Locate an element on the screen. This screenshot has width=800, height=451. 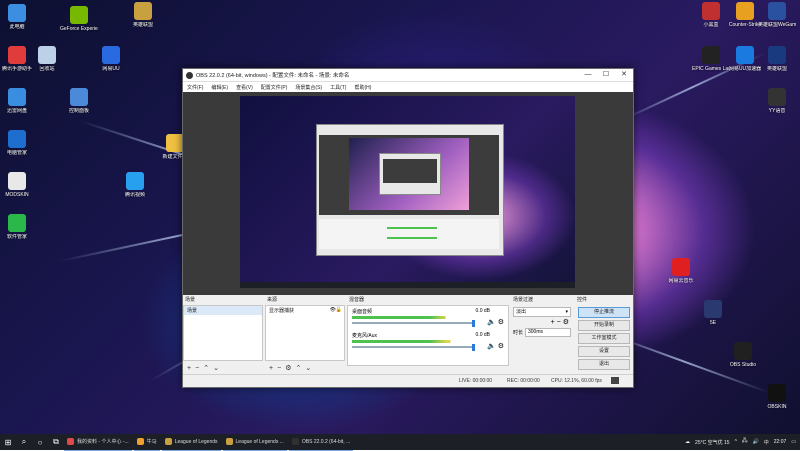
taskbar-app-label: 牛马 is located at coordinates (151, 442).